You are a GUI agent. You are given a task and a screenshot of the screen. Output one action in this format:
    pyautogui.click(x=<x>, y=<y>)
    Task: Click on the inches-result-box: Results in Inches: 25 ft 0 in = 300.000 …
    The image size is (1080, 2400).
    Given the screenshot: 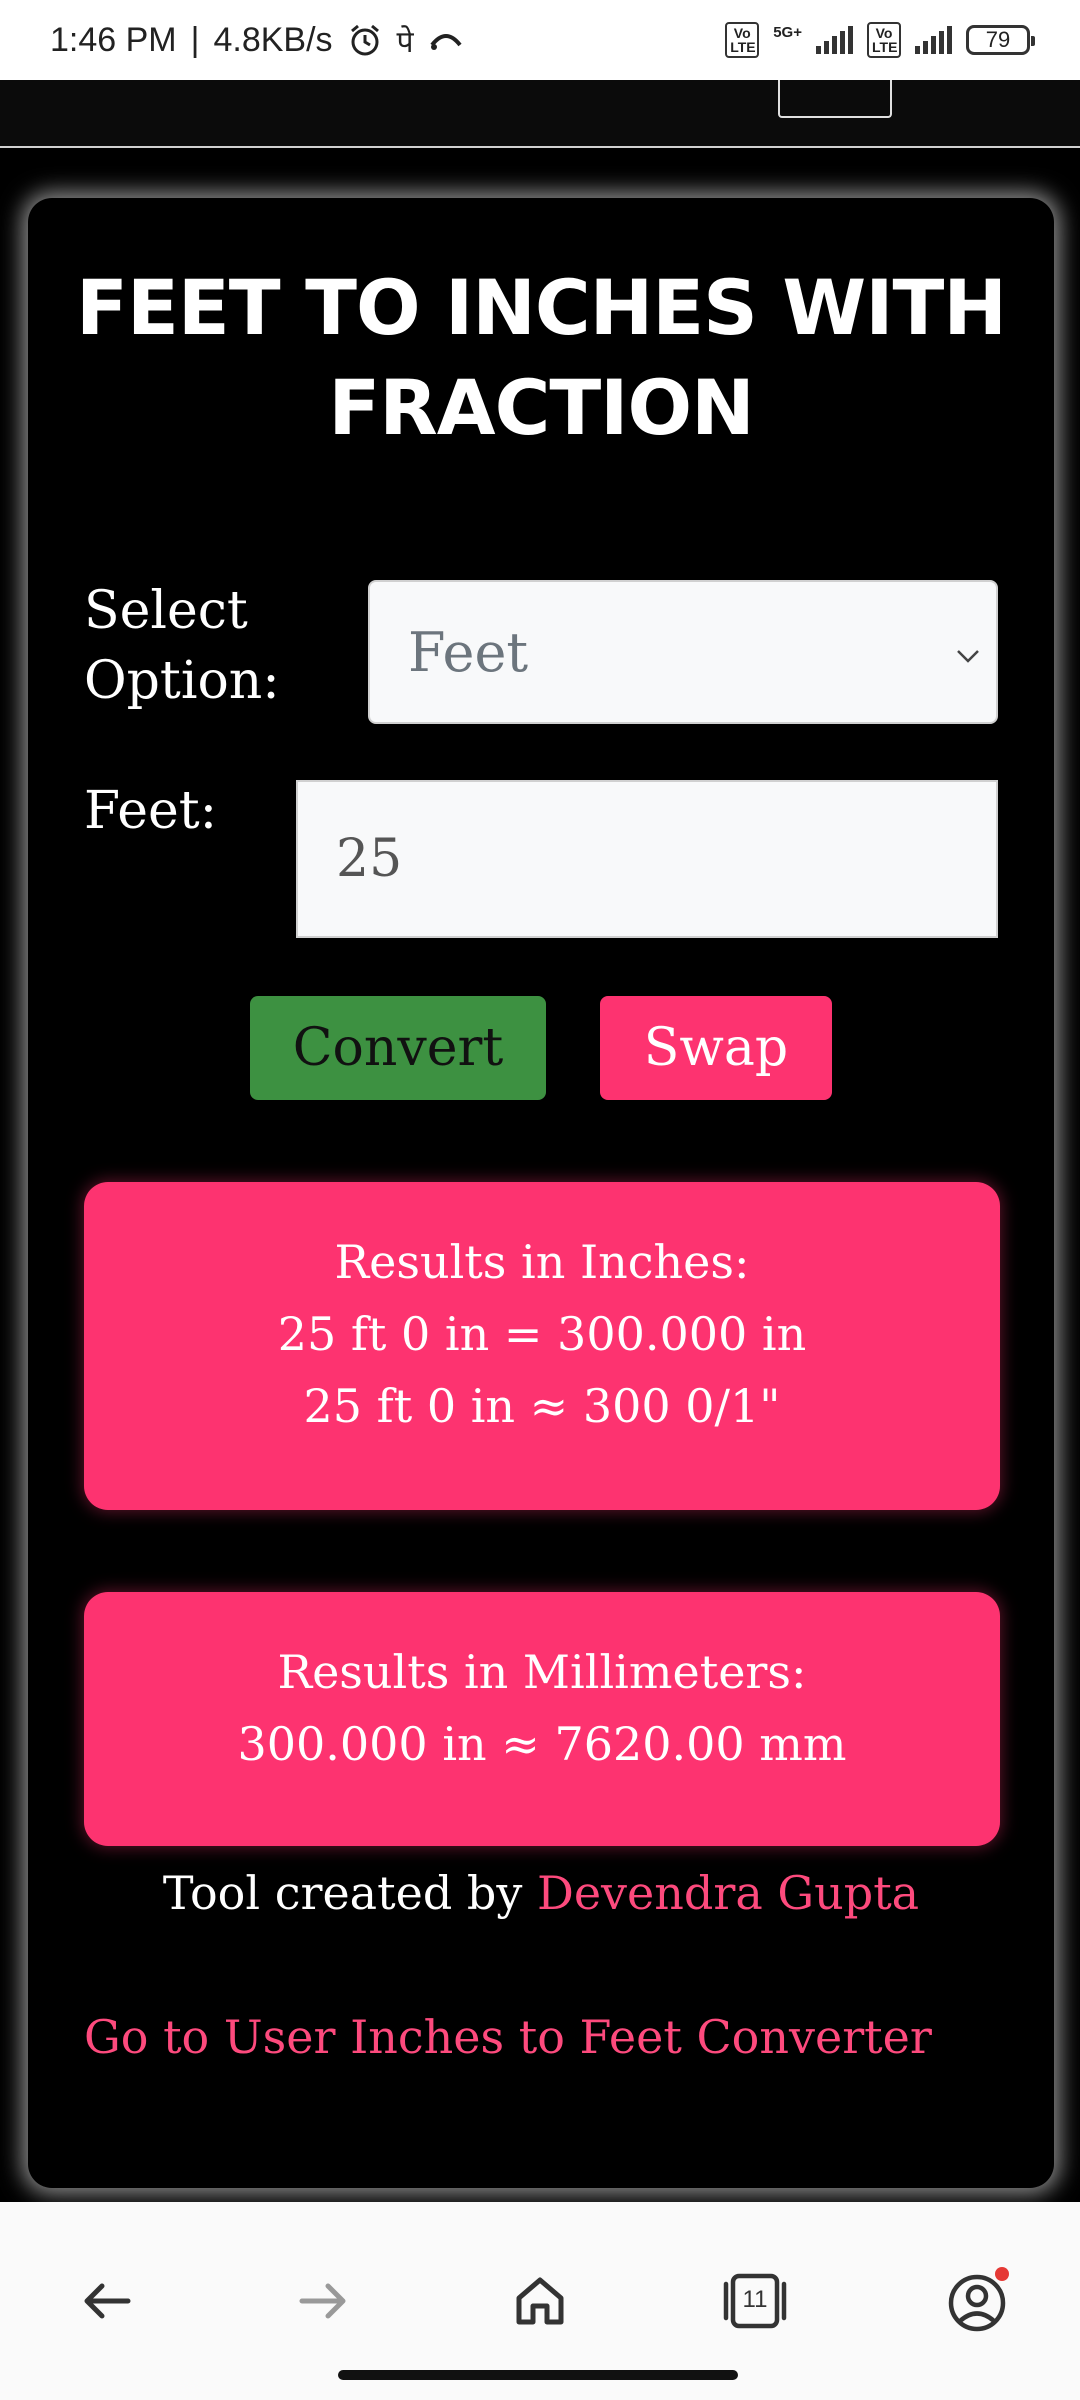 What is the action you would take?
    pyautogui.click(x=542, y=1346)
    